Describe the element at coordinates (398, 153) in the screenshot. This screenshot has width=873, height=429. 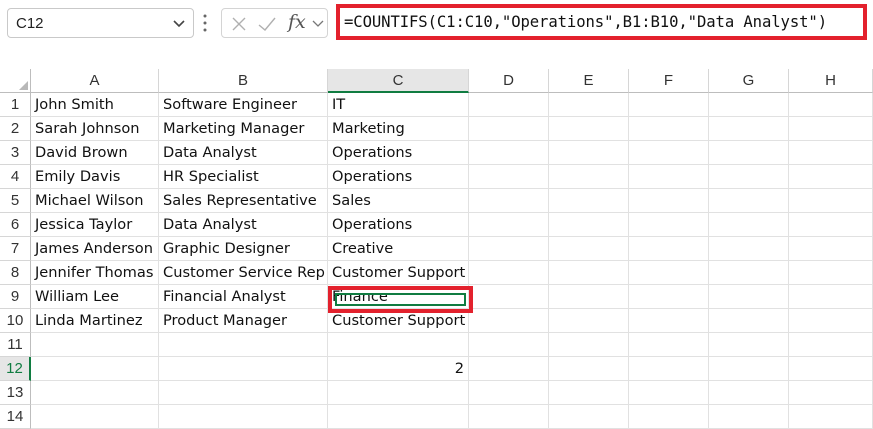
I see `cell-c3: Operations` at that location.